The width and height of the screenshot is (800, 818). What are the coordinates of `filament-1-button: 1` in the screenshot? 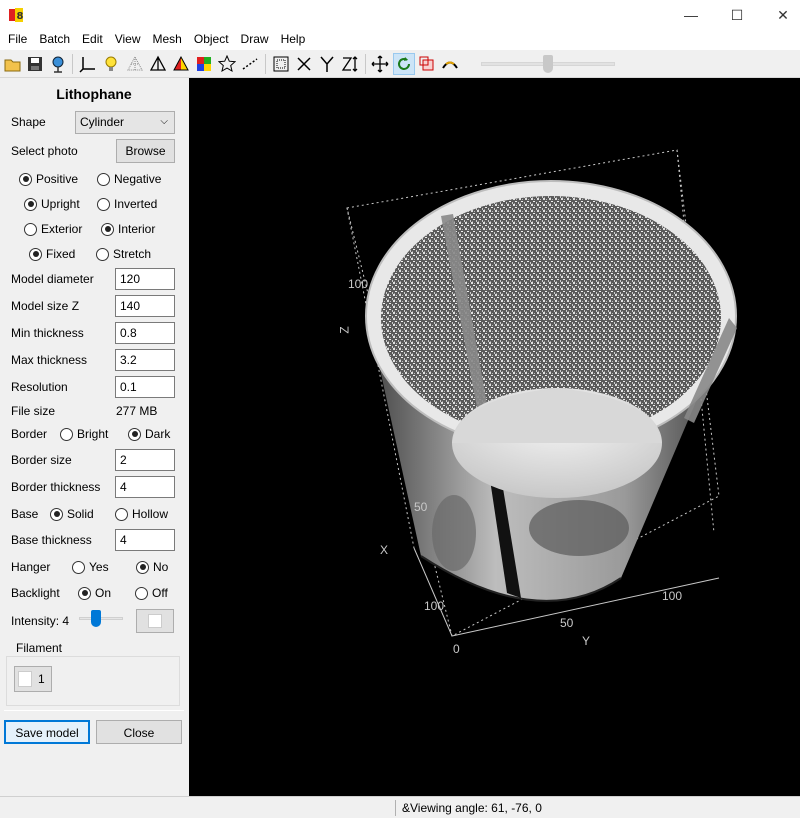 It's located at (33, 679).